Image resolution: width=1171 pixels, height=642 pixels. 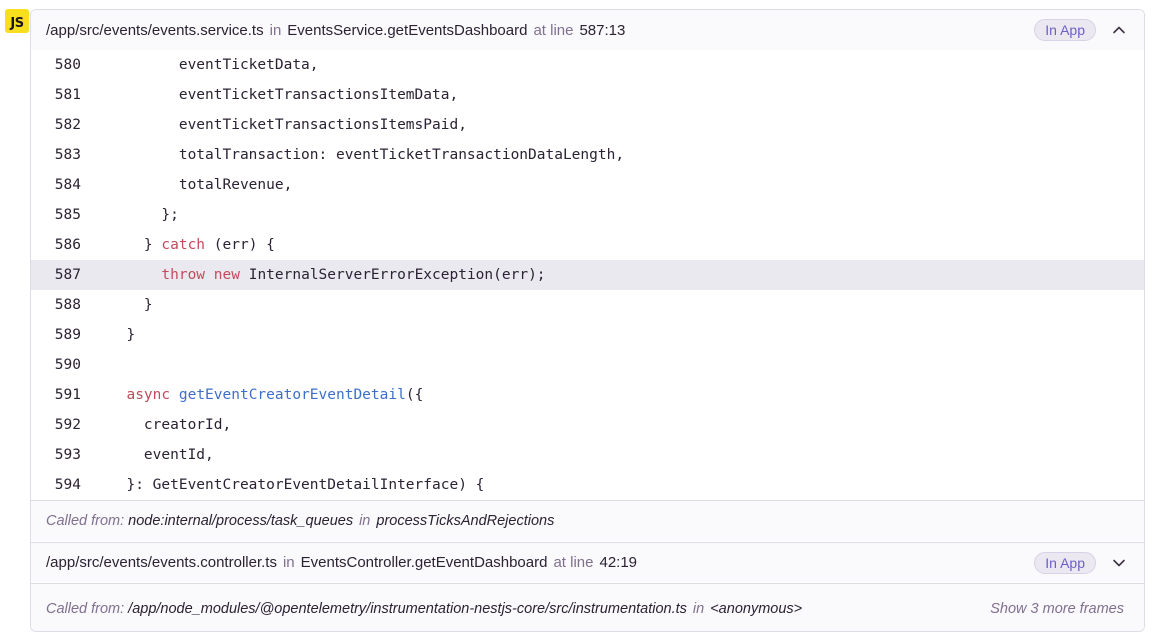 What do you see at coordinates (465, 521) in the screenshot?
I see `called-from-function: processTicksAndRejections` at bounding box center [465, 521].